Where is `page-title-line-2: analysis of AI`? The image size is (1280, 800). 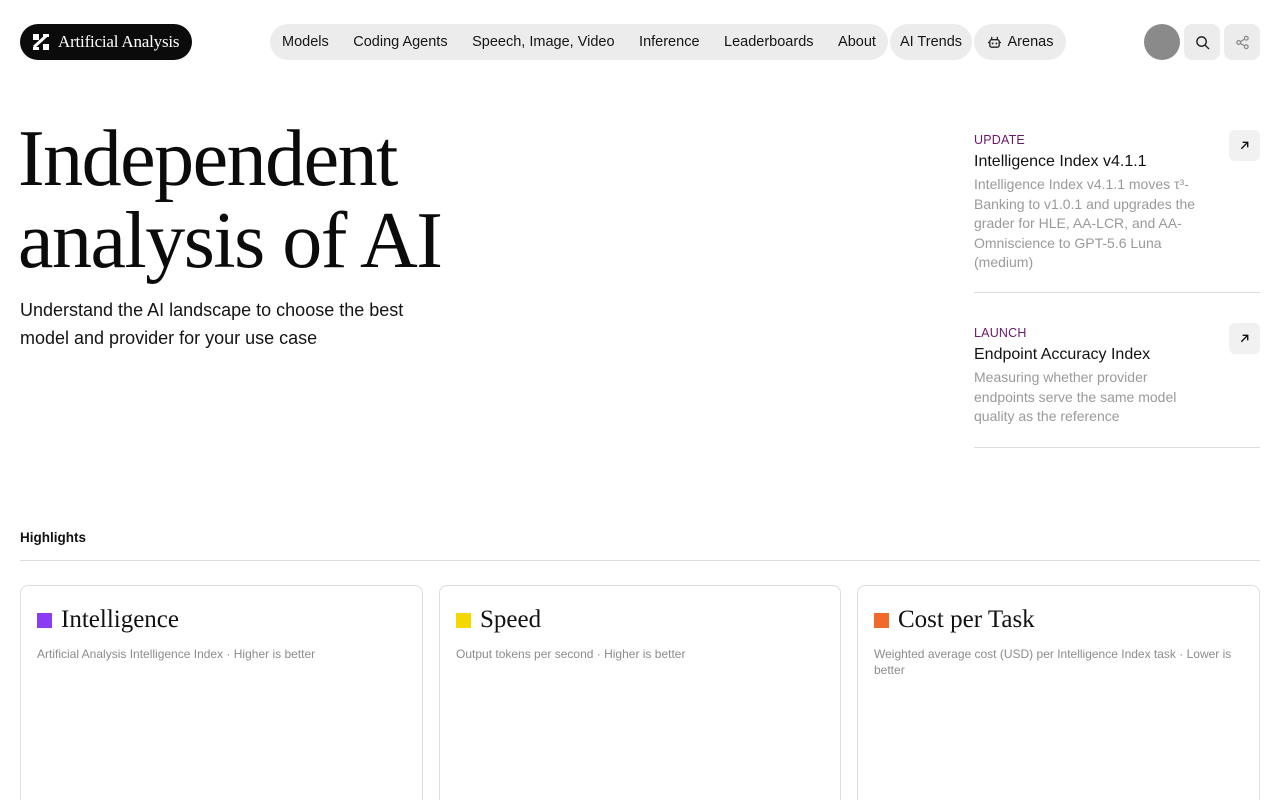 page-title-line-2: analysis of AI is located at coordinates (230, 241).